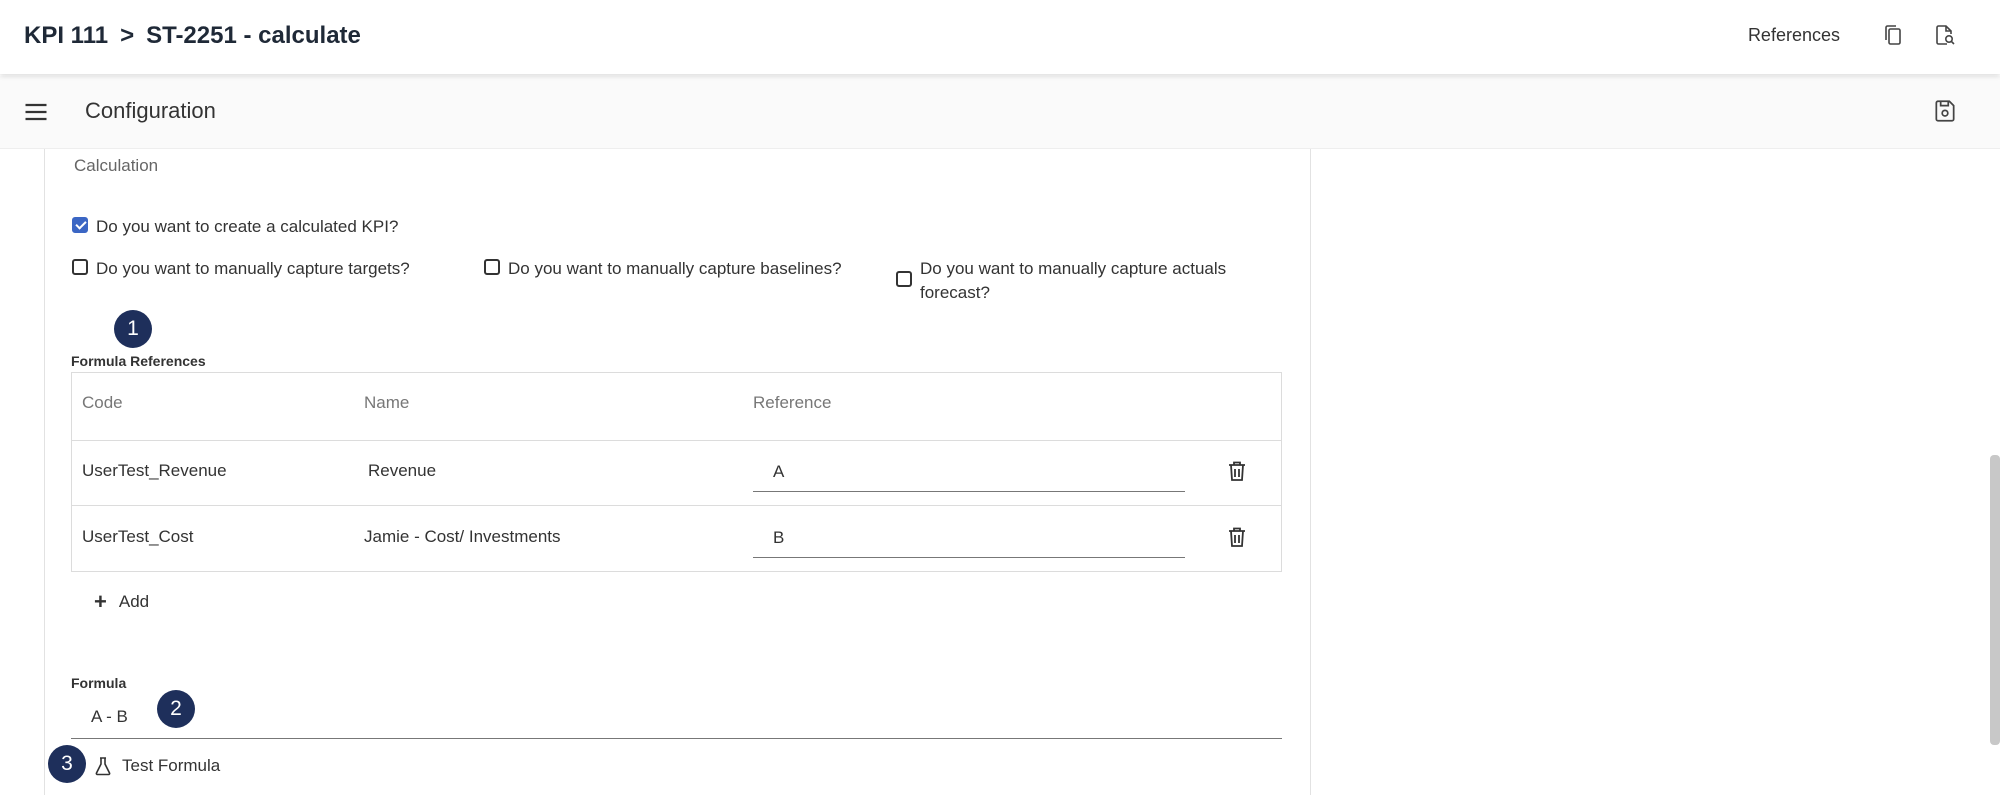 The height and width of the screenshot is (795, 2000). What do you see at coordinates (1000, 112) in the screenshot?
I see `configuration-bar: Configuration` at bounding box center [1000, 112].